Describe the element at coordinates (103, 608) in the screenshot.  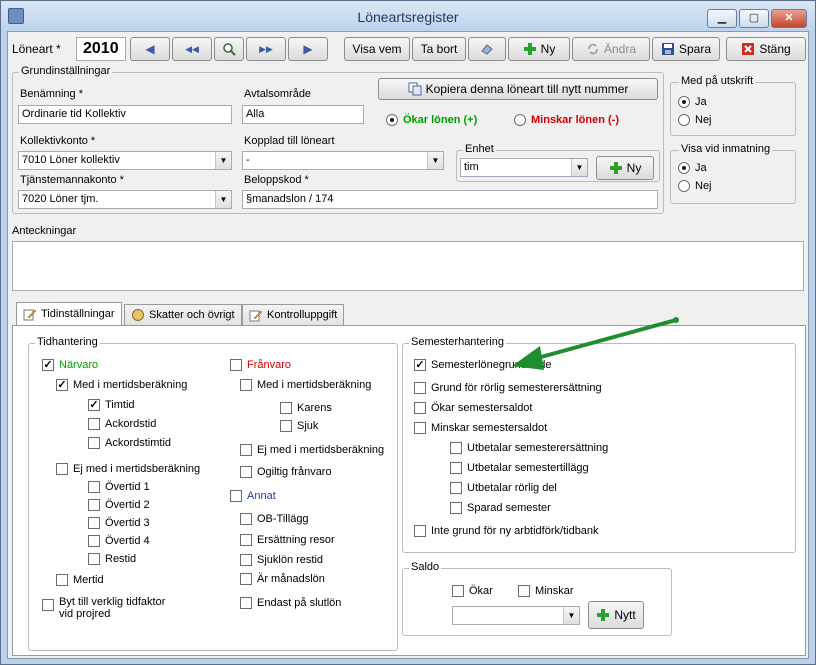
I see `byt-tidfaktor-checkbox: Byt till verklig tidfaktor vid projred` at that location.